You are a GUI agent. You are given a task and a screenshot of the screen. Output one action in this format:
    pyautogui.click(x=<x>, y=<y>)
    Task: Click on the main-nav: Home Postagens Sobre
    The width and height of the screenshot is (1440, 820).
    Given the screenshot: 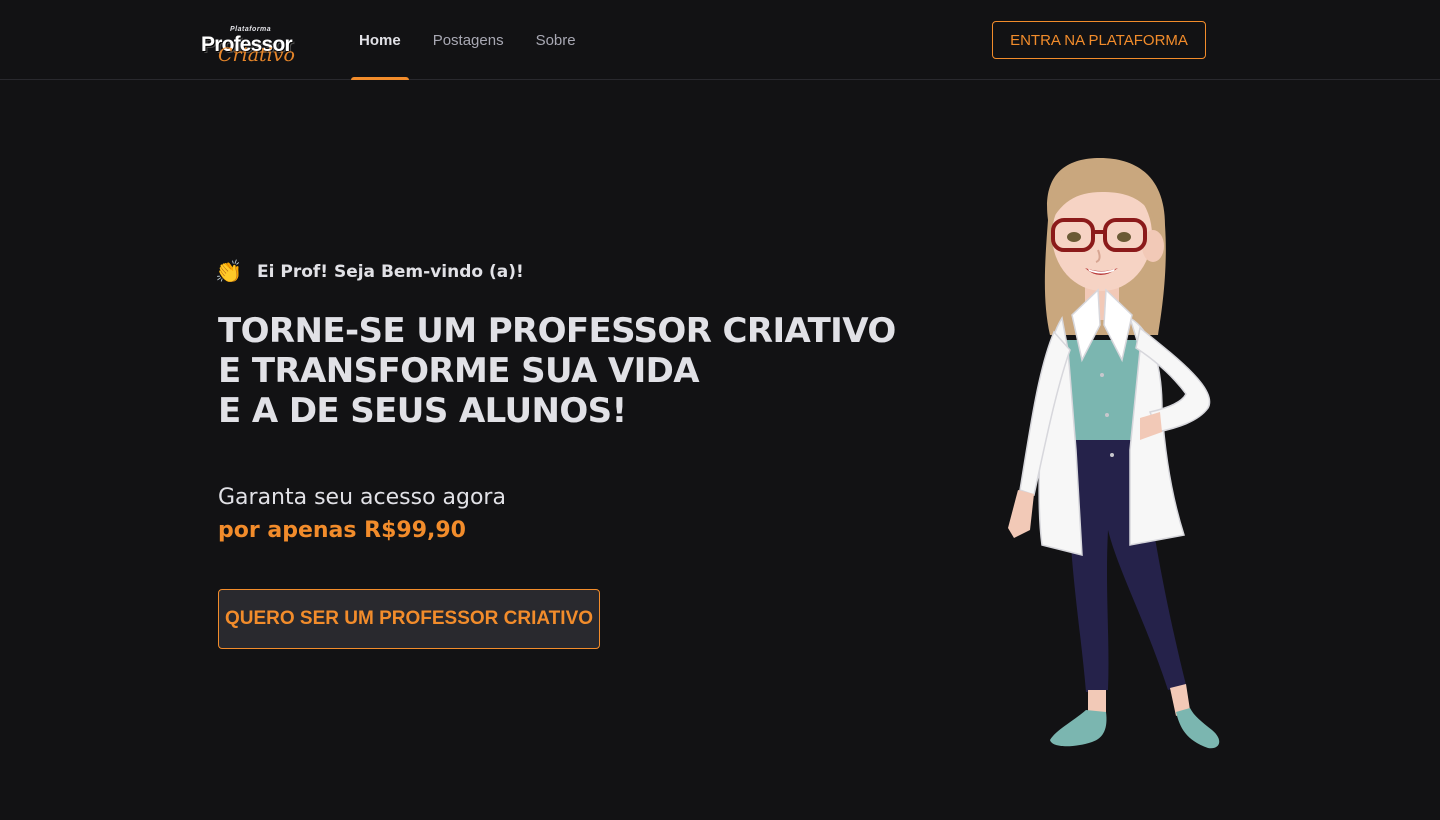 What is the action you would take?
    pyautogui.click(x=475, y=40)
    